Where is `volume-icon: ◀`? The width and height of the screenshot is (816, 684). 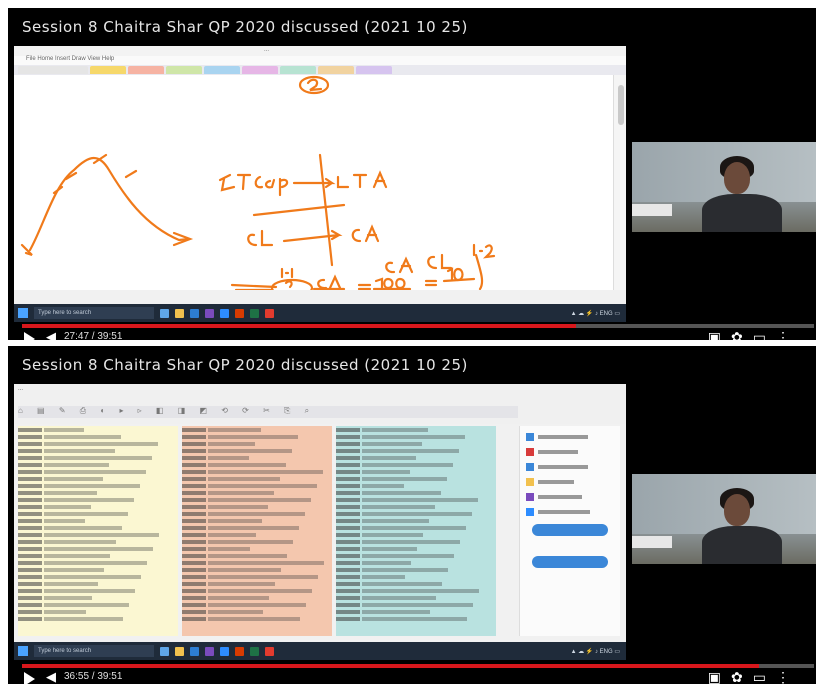 volume-icon: ◀ is located at coordinates (51, 334).